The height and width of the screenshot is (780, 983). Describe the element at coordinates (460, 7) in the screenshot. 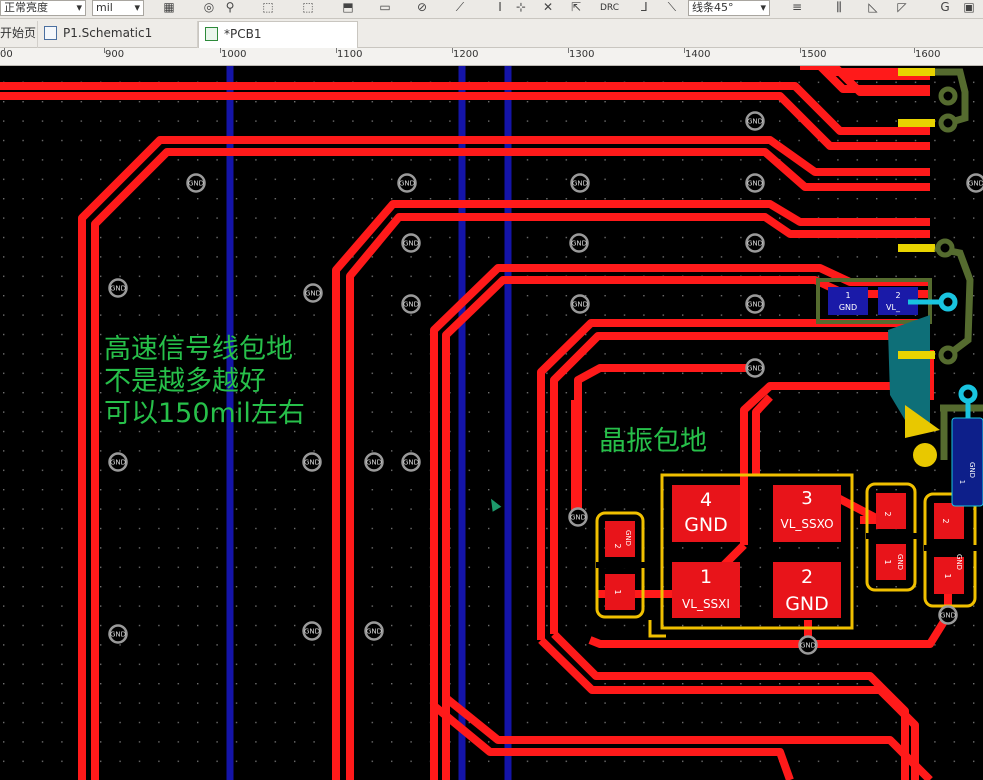

I see `line-tool-icon: ⟋` at that location.